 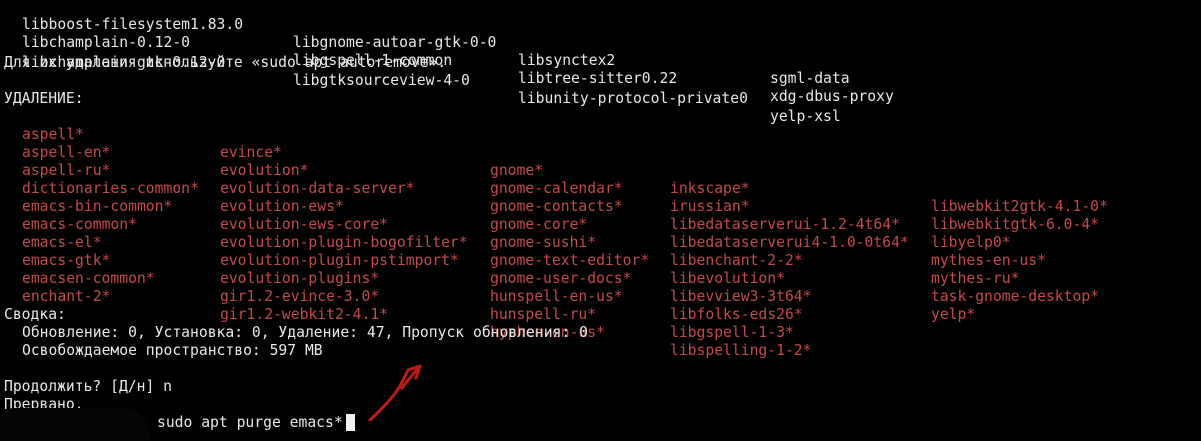 What do you see at coordinates (88, 386) in the screenshot?
I see `continue-prompt: Продолжить? [Д/н] n` at bounding box center [88, 386].